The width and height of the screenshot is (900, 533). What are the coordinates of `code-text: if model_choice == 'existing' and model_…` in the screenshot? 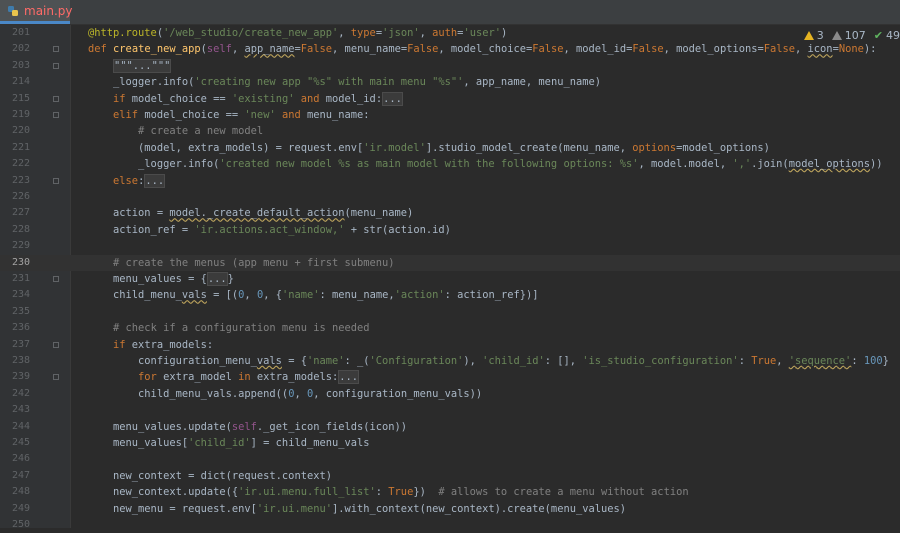 It's located at (245, 99).